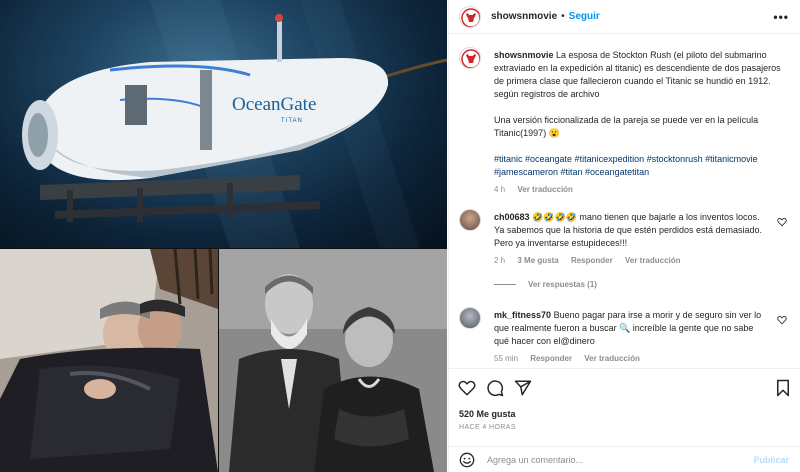  What do you see at coordinates (523, 388) in the screenshot?
I see `share-icon` at bounding box center [523, 388].